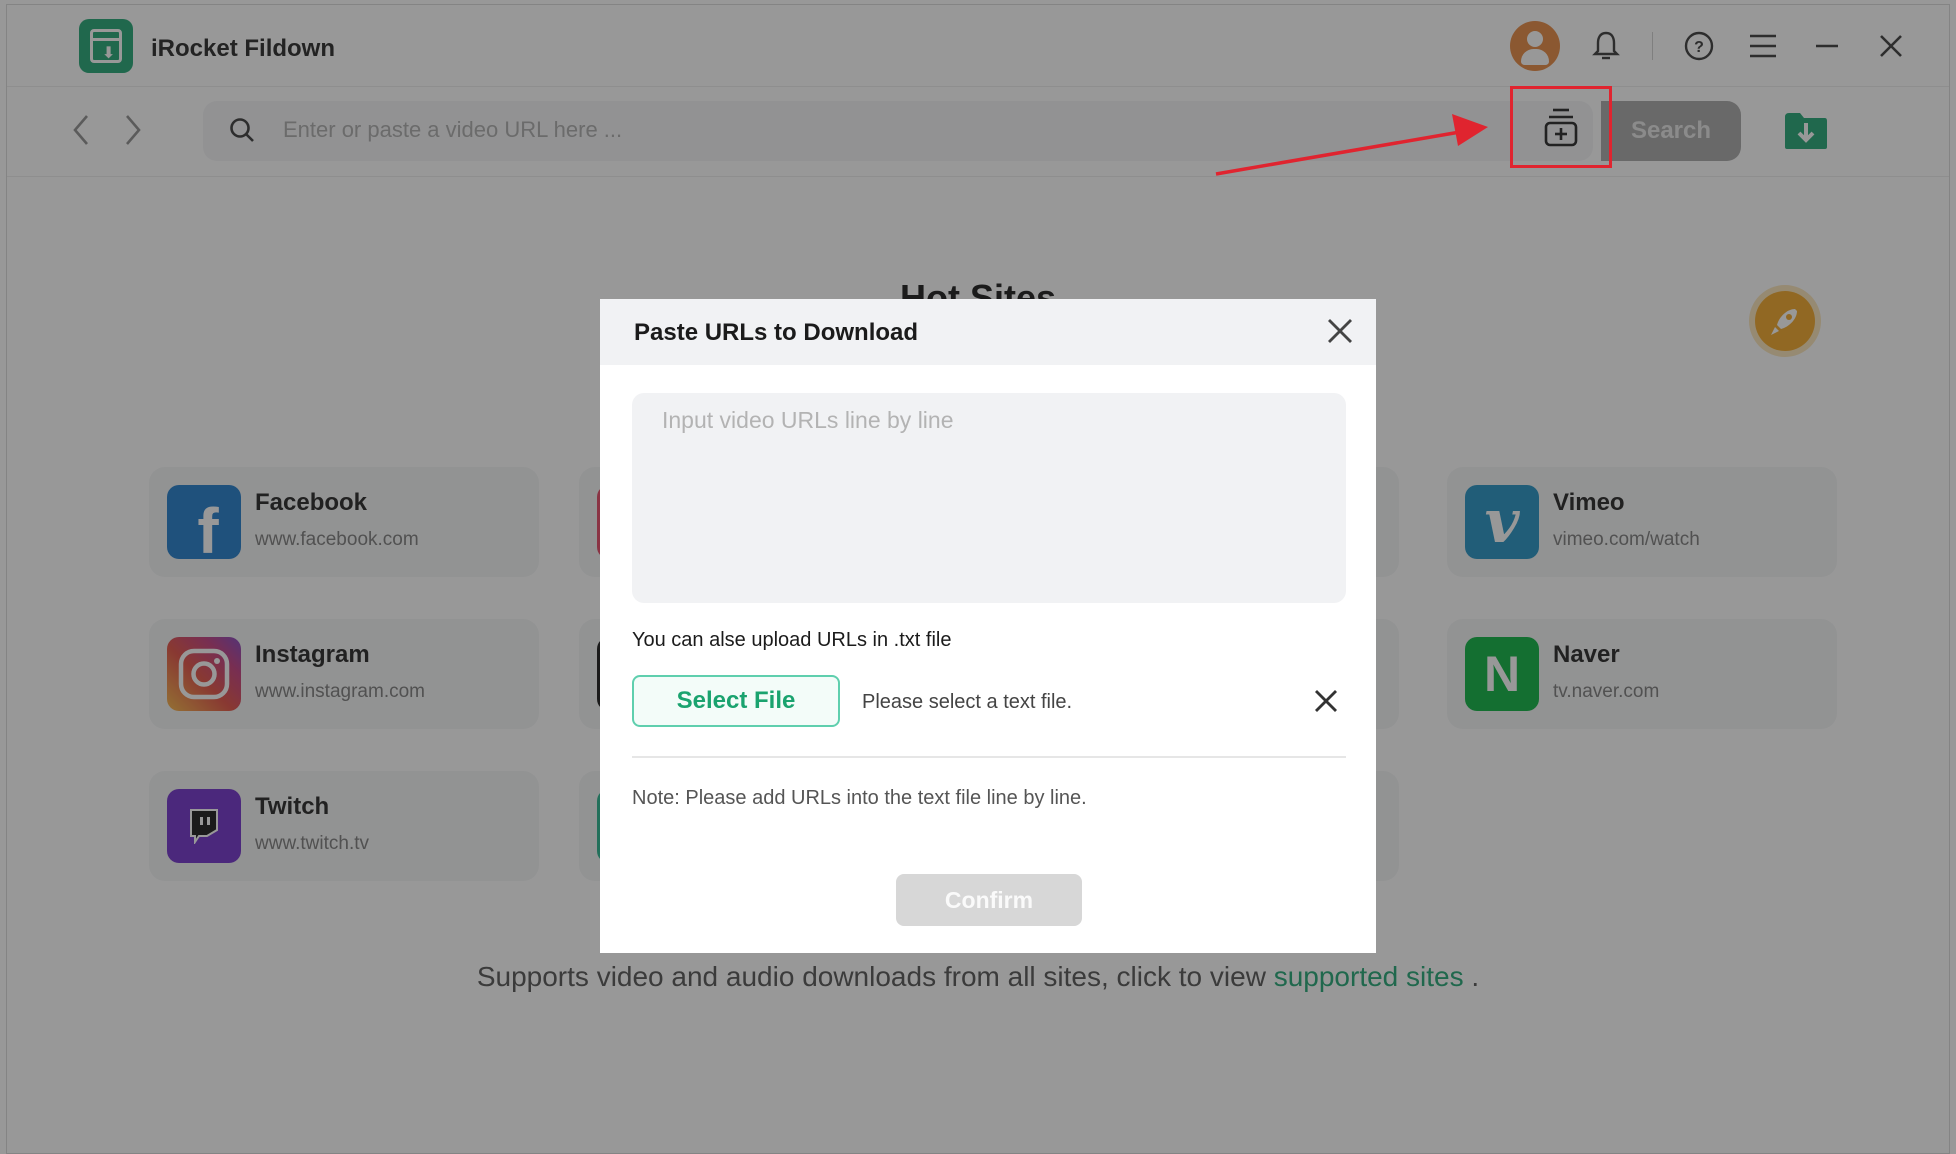 The height and width of the screenshot is (1154, 1956). Describe the element at coordinates (736, 701) in the screenshot. I see `select-file-button: Select File` at that location.